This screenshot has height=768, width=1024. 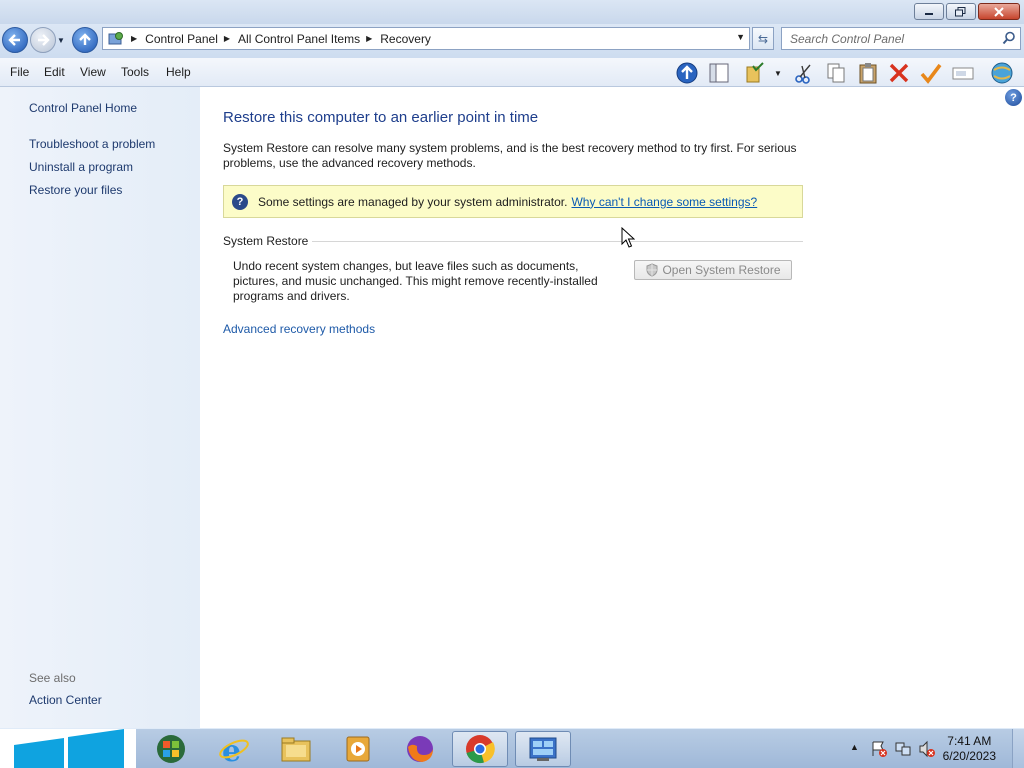 What do you see at coordinates (868, 73) in the screenshot?
I see `paste-icon` at bounding box center [868, 73].